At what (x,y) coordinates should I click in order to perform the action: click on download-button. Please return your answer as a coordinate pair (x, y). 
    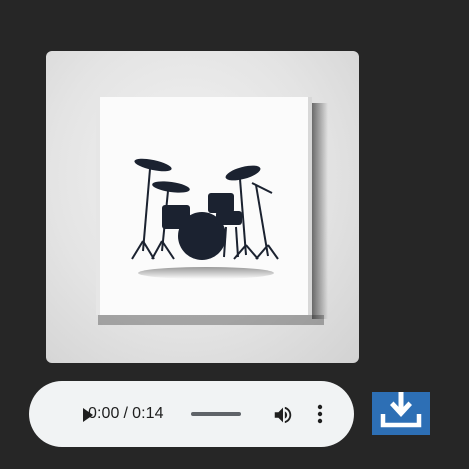
    Looking at the image, I should click on (401, 413).